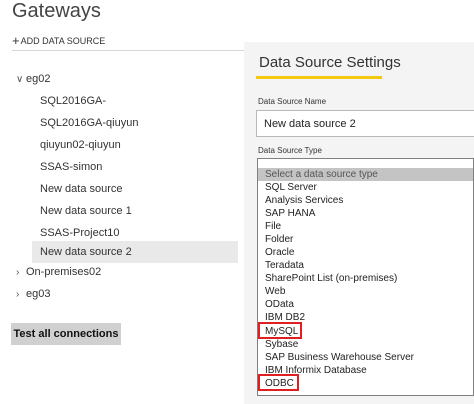  I want to click on gateway-group-eg02: ∨ eg02, so click(33, 79).